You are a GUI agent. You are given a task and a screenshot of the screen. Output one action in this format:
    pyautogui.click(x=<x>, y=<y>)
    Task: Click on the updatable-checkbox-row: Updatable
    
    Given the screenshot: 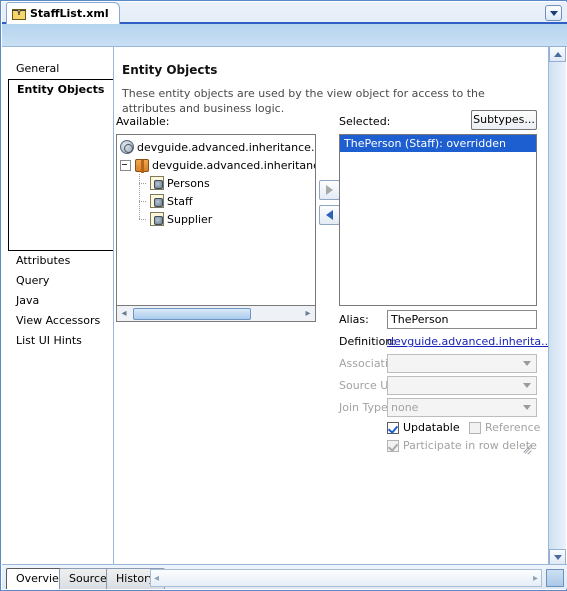 What is the action you would take?
    pyautogui.click(x=423, y=427)
    